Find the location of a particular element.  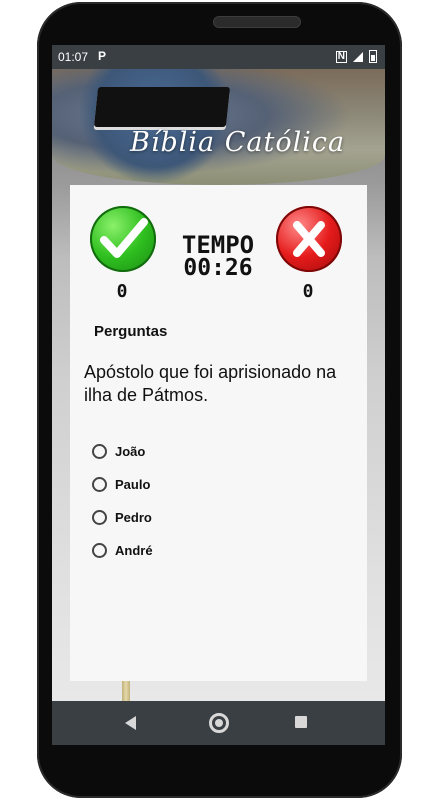

answer-option: João is located at coordinates (122, 451).